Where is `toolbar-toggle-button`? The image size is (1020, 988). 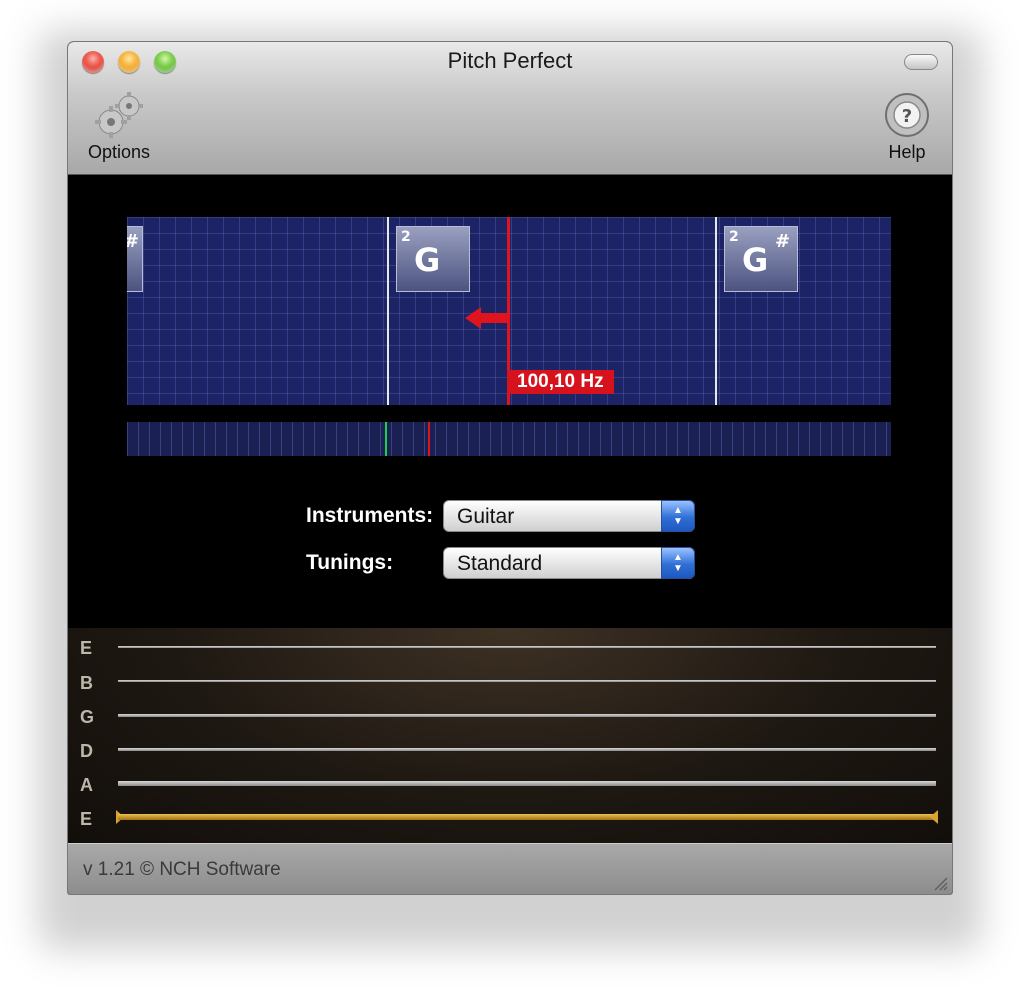
toolbar-toggle-button is located at coordinates (921, 62).